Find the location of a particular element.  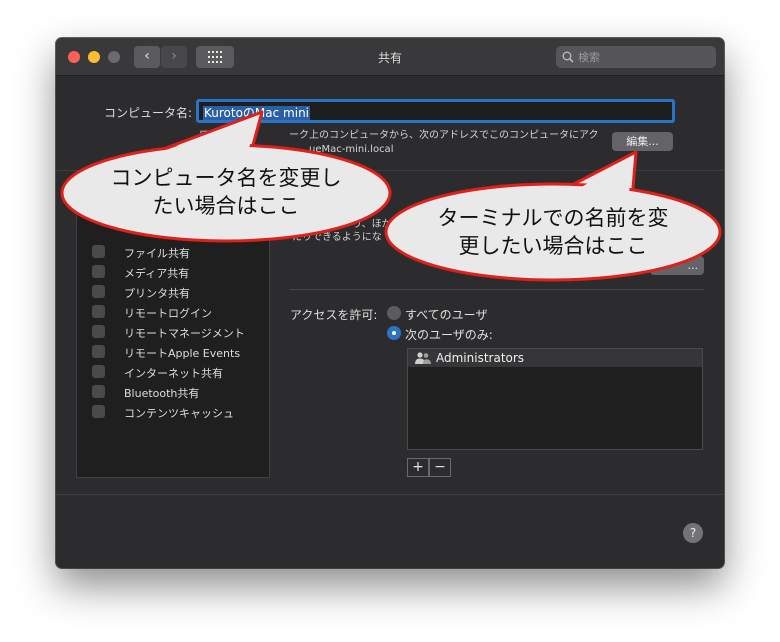

callout-left-text: コンピュータ名を変更し たい場合はここ is located at coordinates (226, 192).